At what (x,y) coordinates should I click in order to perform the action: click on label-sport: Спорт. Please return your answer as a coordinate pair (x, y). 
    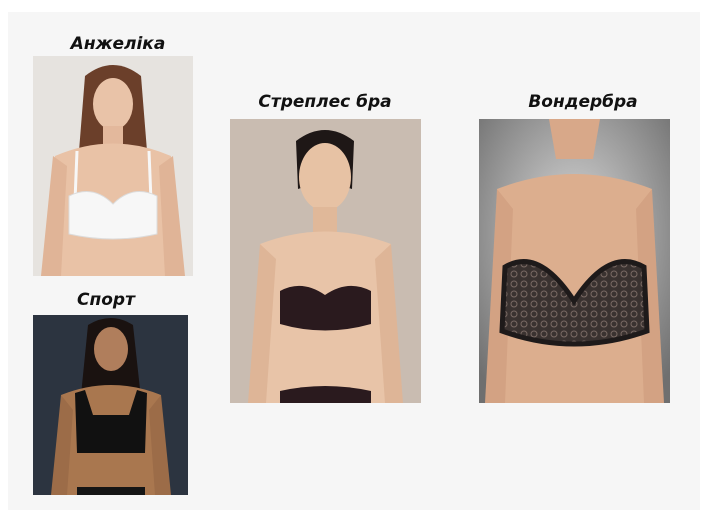
    Looking at the image, I should click on (106, 300).